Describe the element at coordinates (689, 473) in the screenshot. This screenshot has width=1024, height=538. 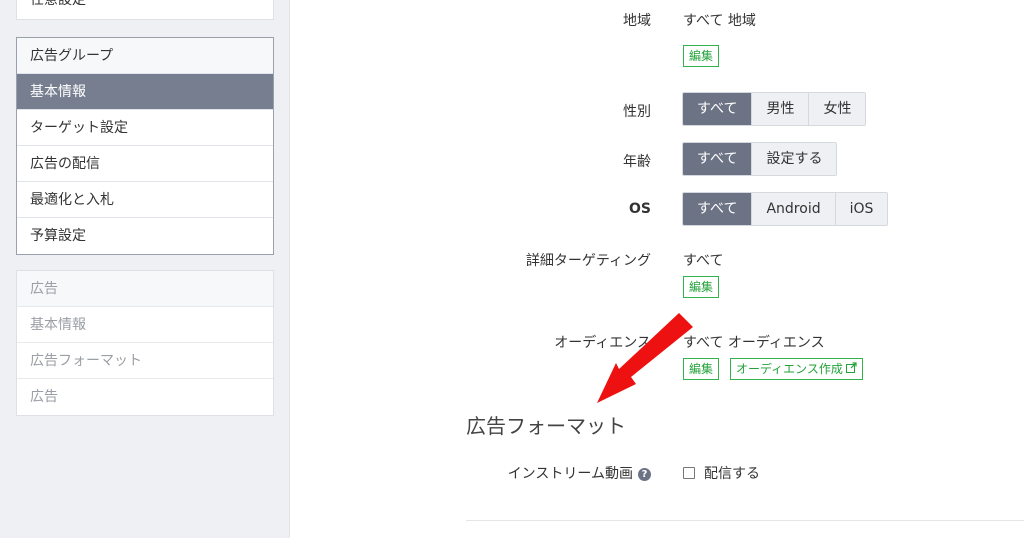
I see `deliver-checkbox` at that location.